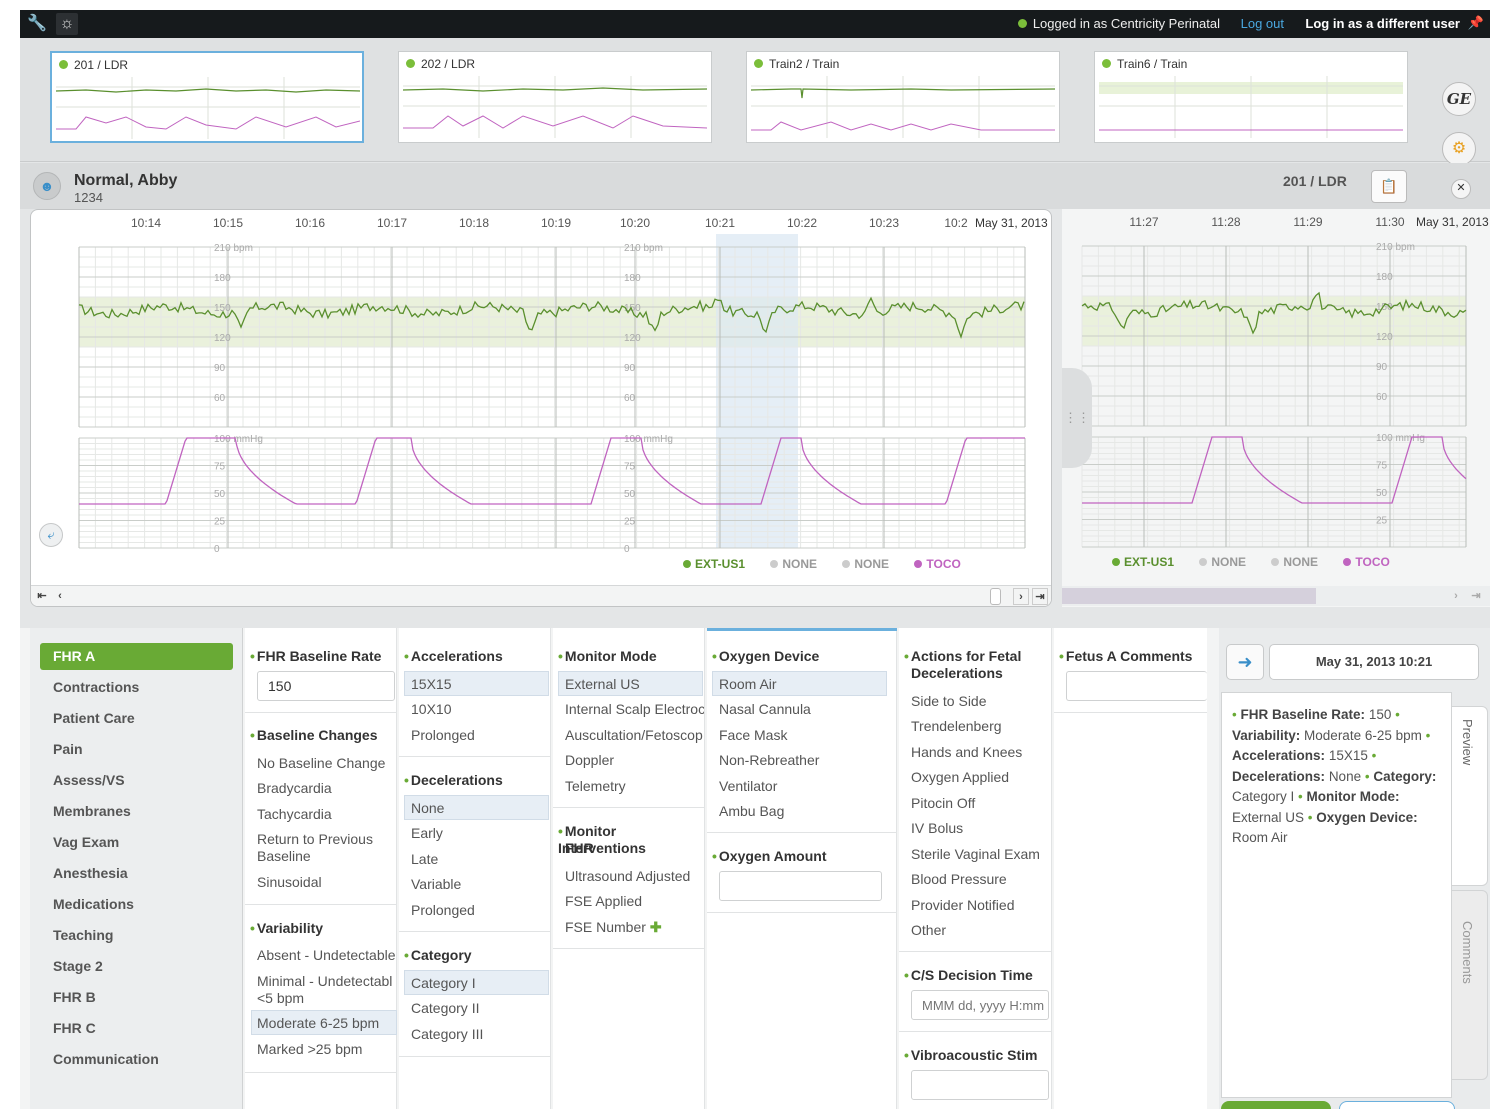 Image resolution: width=1490 pixels, height=1109 pixels. Describe the element at coordinates (289, 882) in the screenshot. I see `option-sinusoidal: Sinusoidal` at that location.